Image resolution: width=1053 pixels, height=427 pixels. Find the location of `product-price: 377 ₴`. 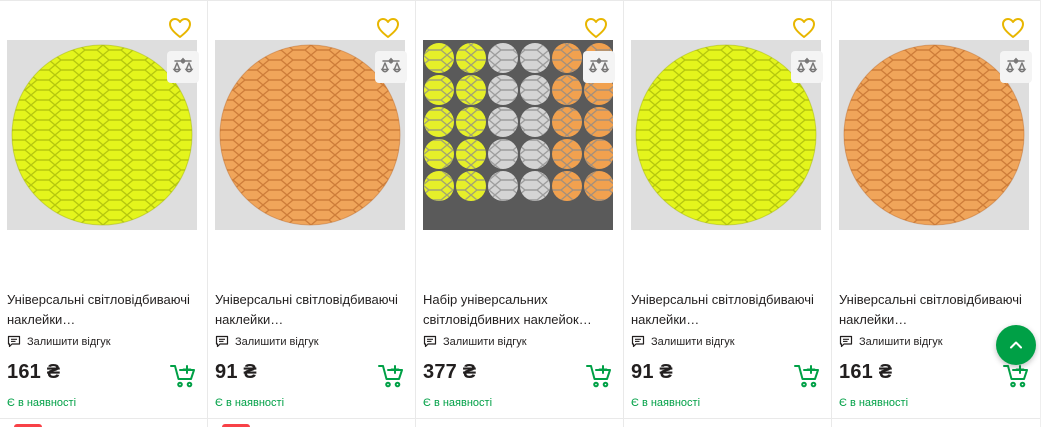

product-price: 377 ₴ is located at coordinates (450, 372).